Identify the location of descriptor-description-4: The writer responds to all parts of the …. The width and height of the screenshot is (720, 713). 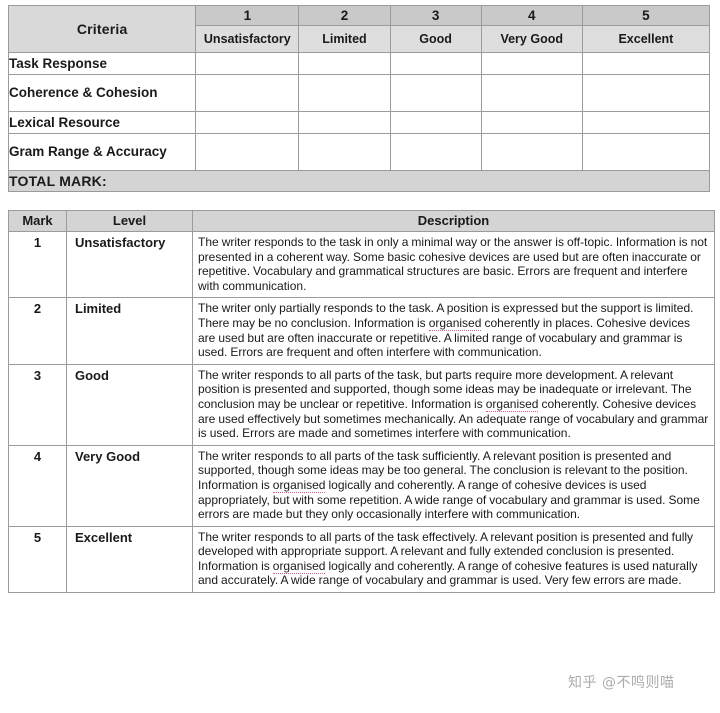
(453, 485).